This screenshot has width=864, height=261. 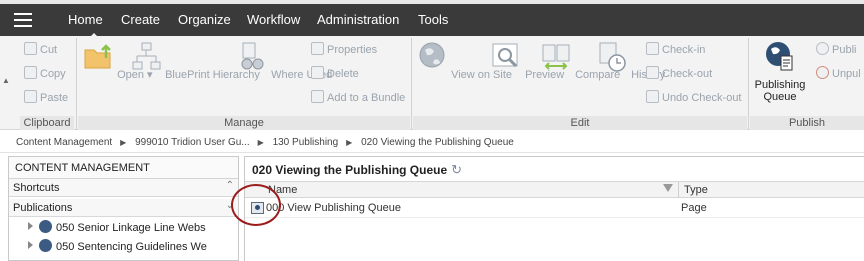 What do you see at coordinates (464, 60) in the screenshot?
I see `view-on-site-button: View on Site` at bounding box center [464, 60].